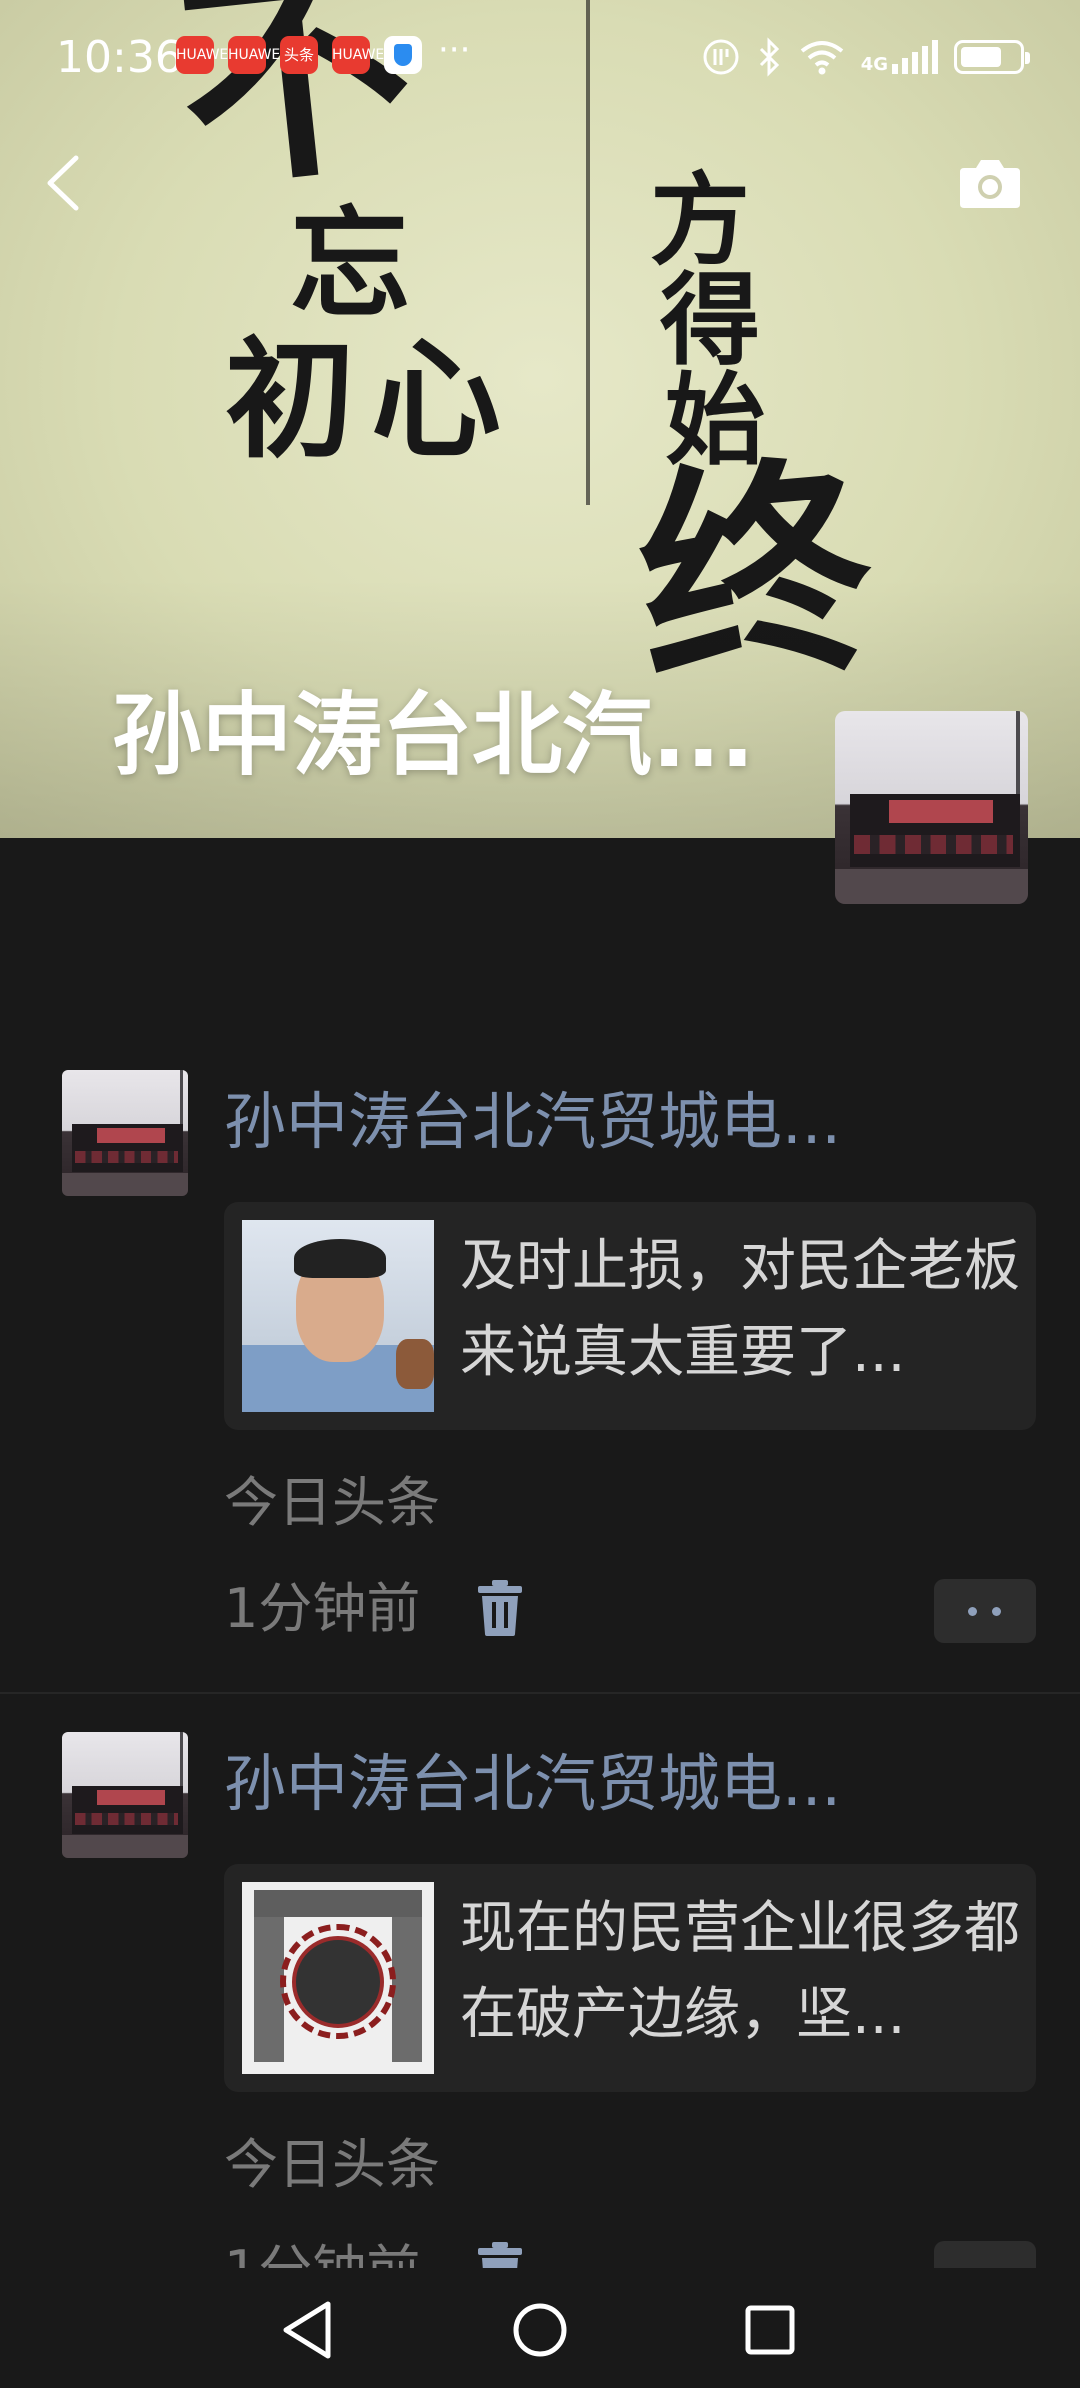  What do you see at coordinates (821, 58) in the screenshot?
I see `wifi-icon` at bounding box center [821, 58].